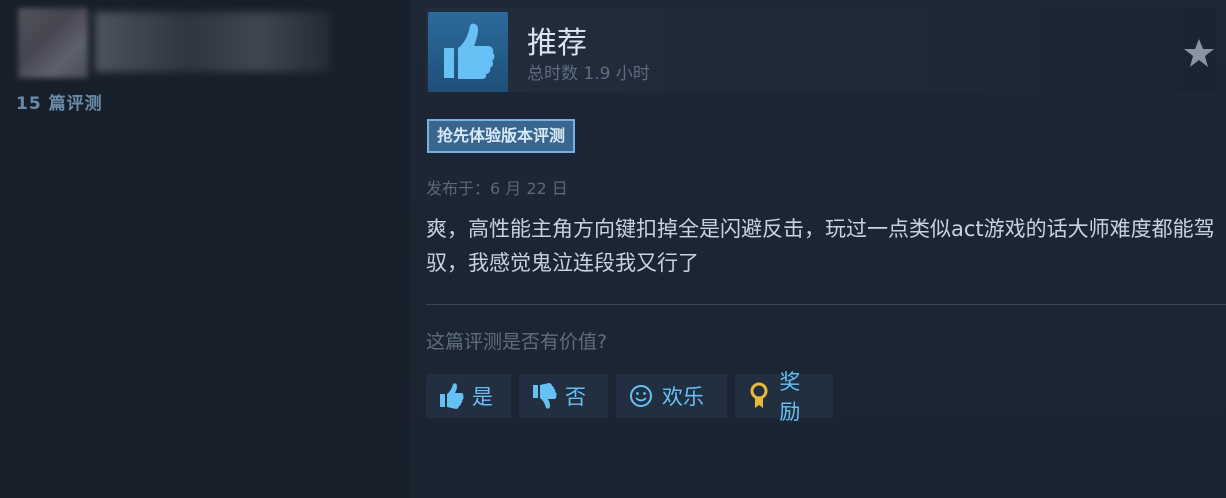  I want to click on vote-yes-label: 是, so click(482, 397).